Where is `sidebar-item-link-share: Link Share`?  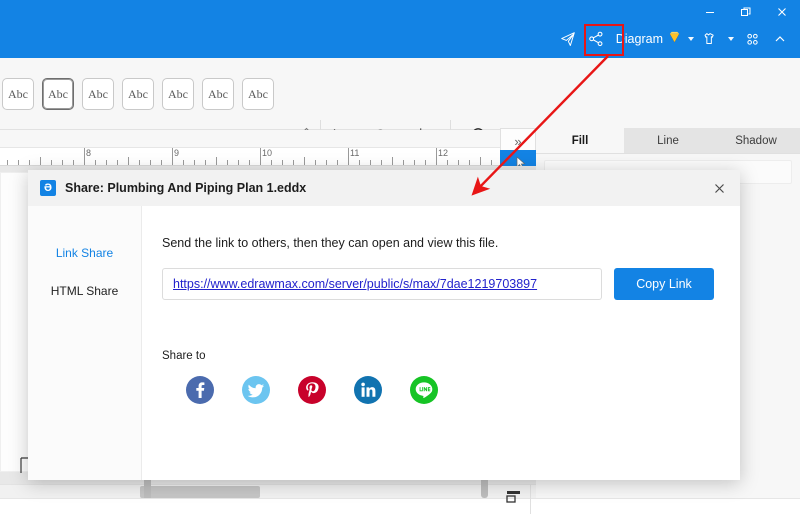 sidebar-item-link-share: Link Share is located at coordinates (84, 253).